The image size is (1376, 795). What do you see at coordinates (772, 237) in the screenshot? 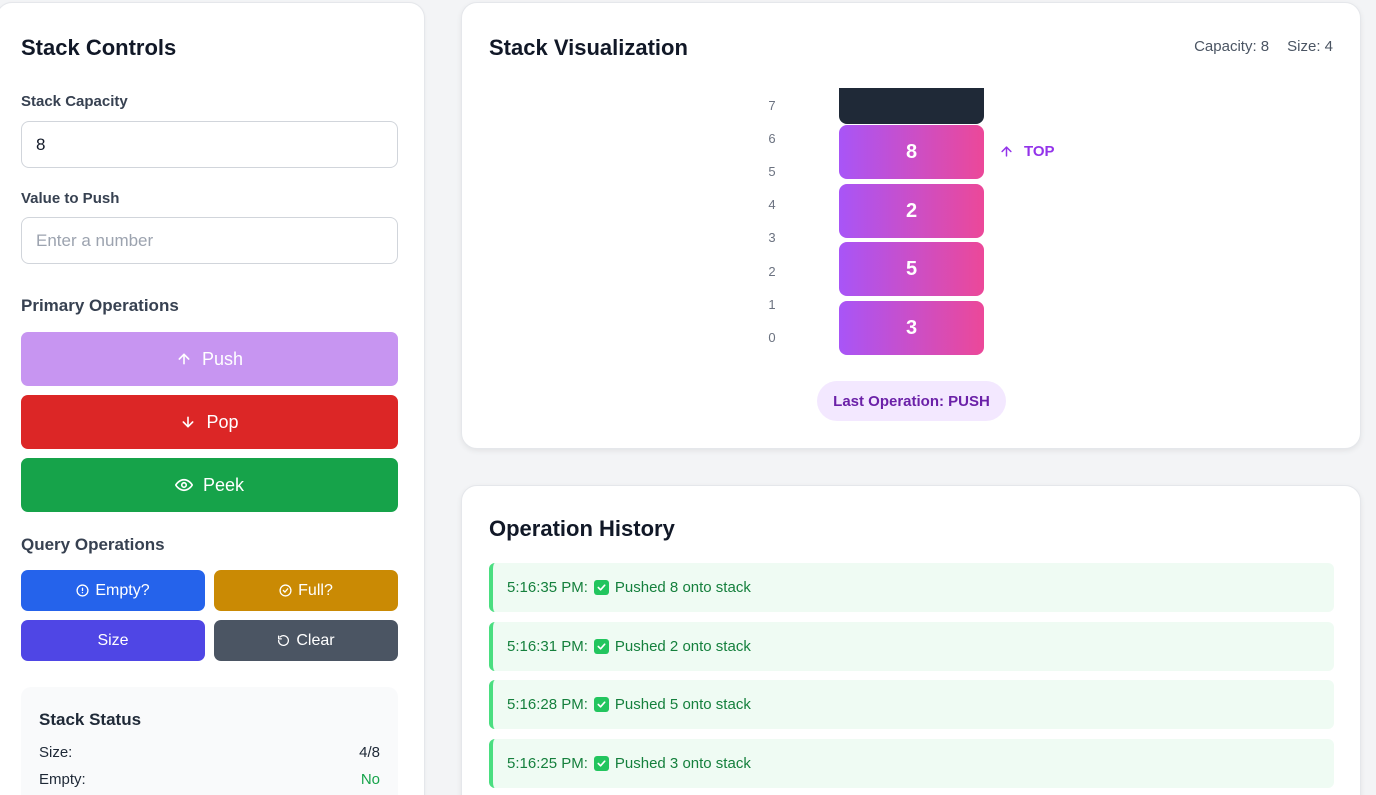
I see `slot-index: 3` at bounding box center [772, 237].